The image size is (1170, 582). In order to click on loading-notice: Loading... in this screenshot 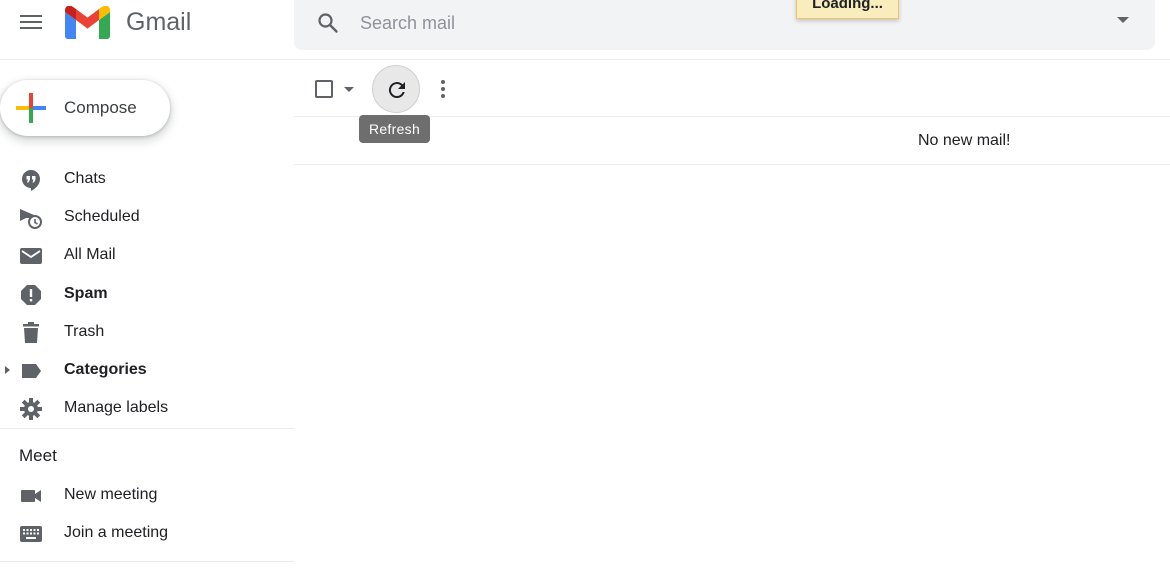, I will do `click(847, 9)`.